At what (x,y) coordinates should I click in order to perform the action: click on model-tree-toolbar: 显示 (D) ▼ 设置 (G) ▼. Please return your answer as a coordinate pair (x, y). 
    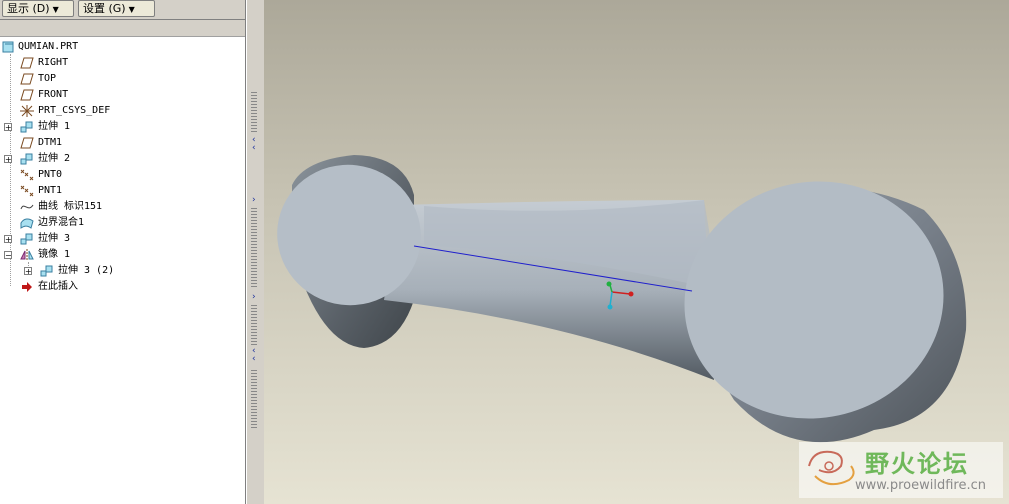
    Looking at the image, I should click on (122, 10).